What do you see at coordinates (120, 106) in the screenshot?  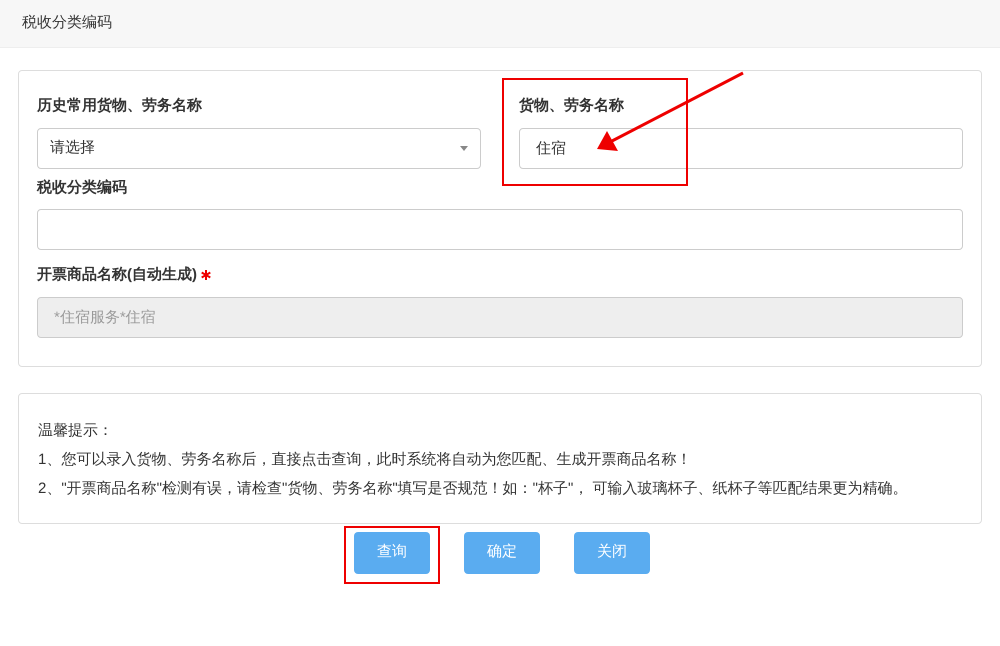 I see `field-label: 历史常用货物、劳务名称` at bounding box center [120, 106].